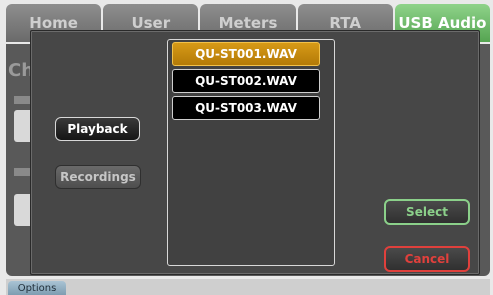 Image resolution: width=493 pixels, height=295 pixels. I want to click on footer-bar, so click(248, 287).